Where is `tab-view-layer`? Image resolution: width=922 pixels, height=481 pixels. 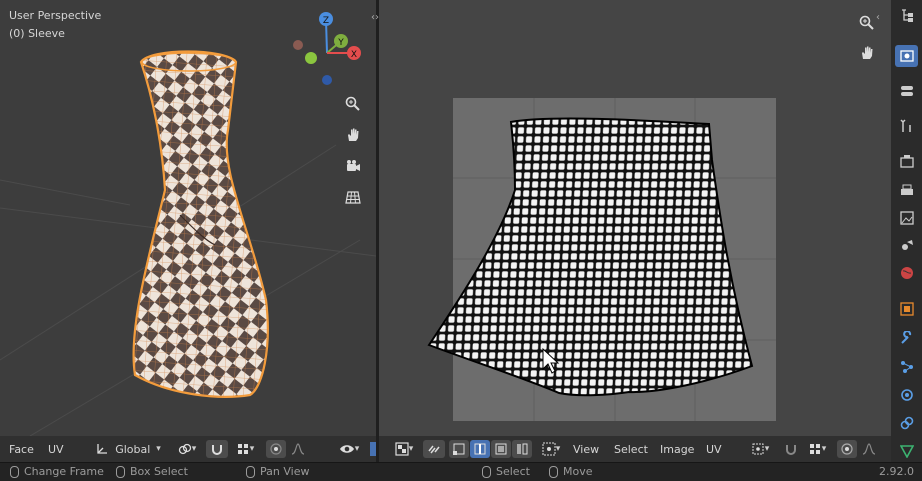
tab-view-layer is located at coordinates (906, 218).